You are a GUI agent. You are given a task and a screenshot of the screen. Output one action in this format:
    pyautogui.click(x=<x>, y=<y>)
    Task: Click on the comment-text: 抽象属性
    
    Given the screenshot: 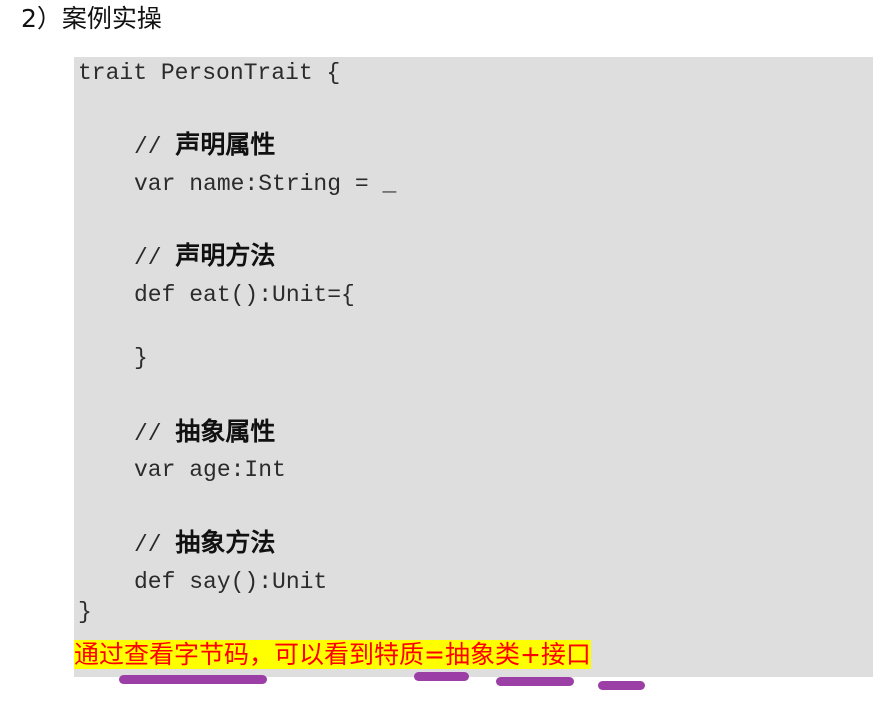 What is the action you would take?
    pyautogui.click(x=225, y=431)
    